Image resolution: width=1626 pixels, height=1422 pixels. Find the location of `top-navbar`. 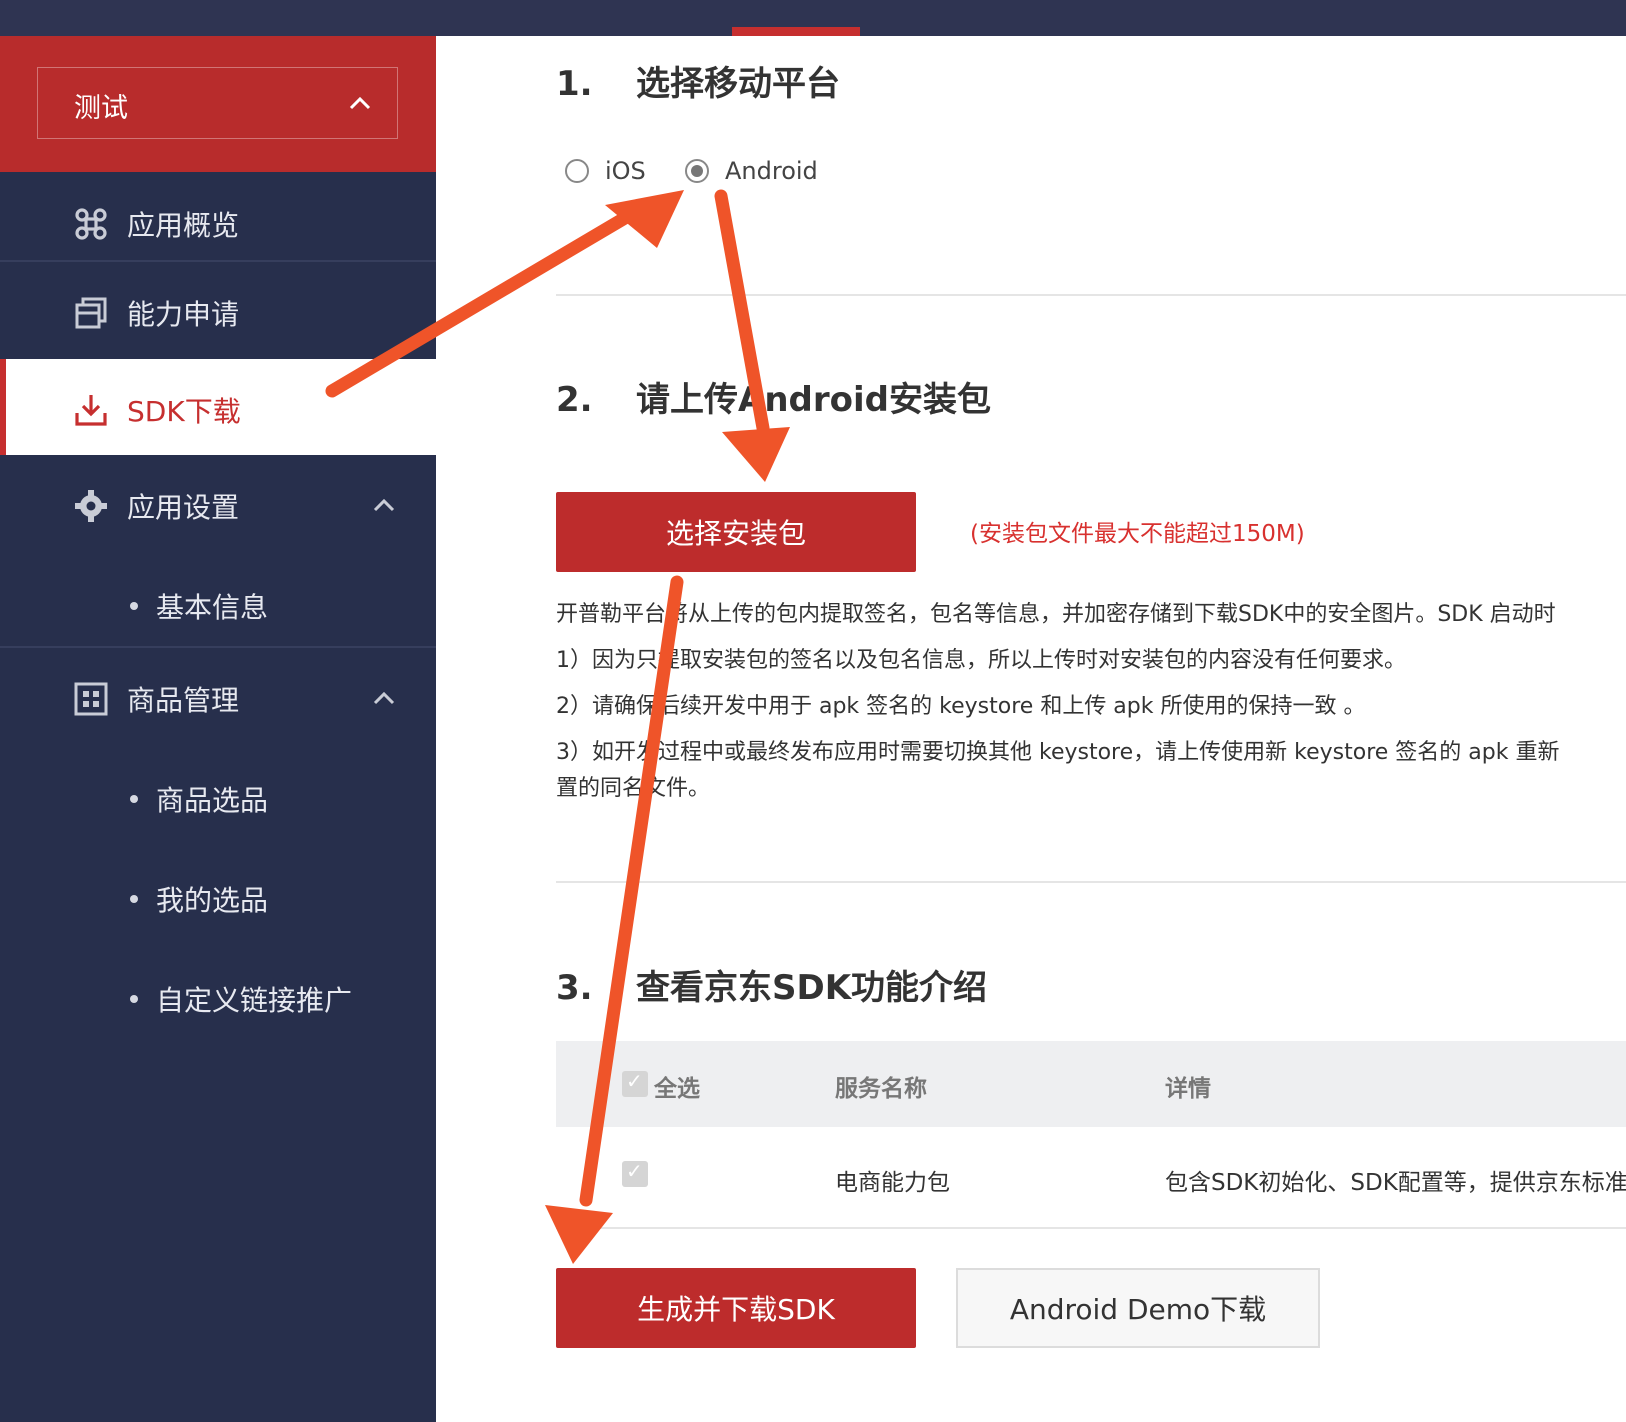

top-navbar is located at coordinates (813, 18).